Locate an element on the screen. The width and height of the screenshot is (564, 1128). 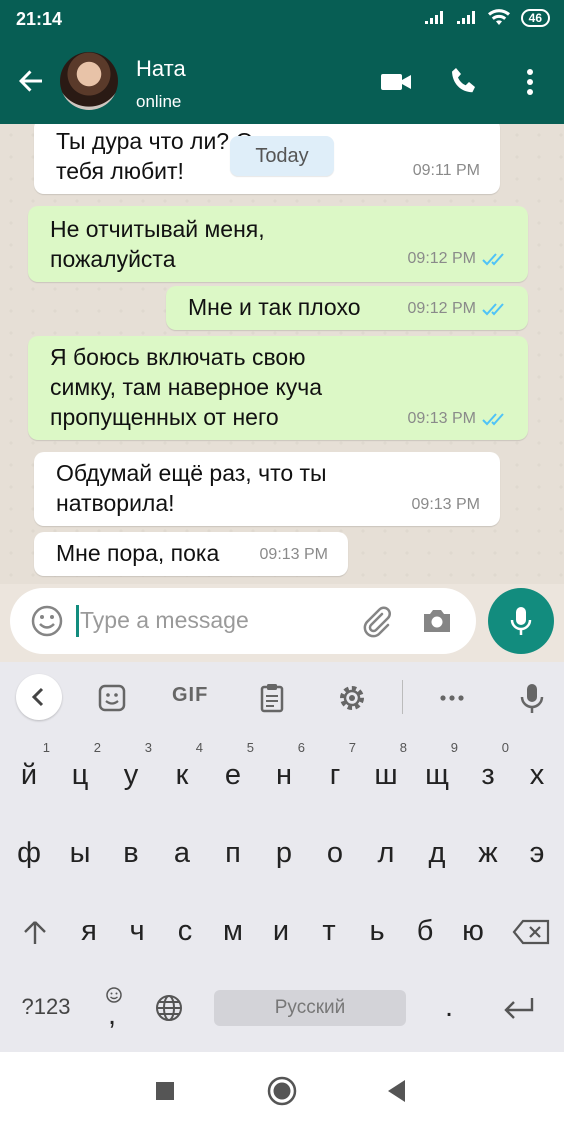
keyboard-toolbar: GIF is located at coordinates (282, 697).